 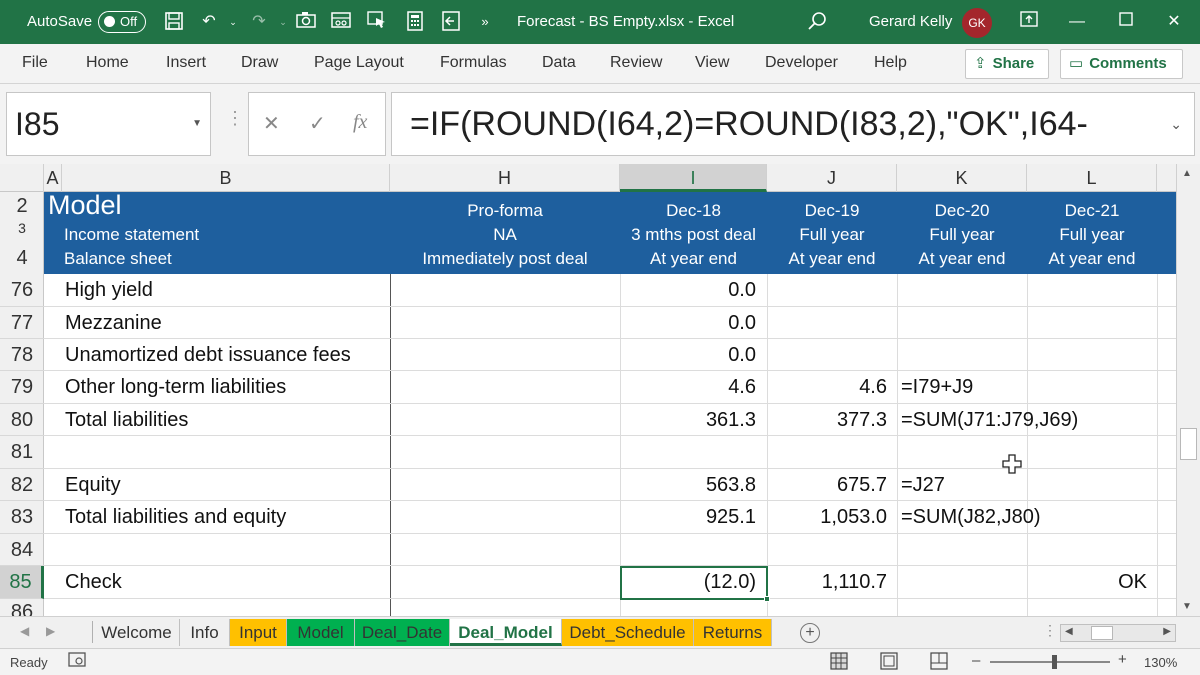 I want to click on row-header-86: 86, so click(x=22, y=607).